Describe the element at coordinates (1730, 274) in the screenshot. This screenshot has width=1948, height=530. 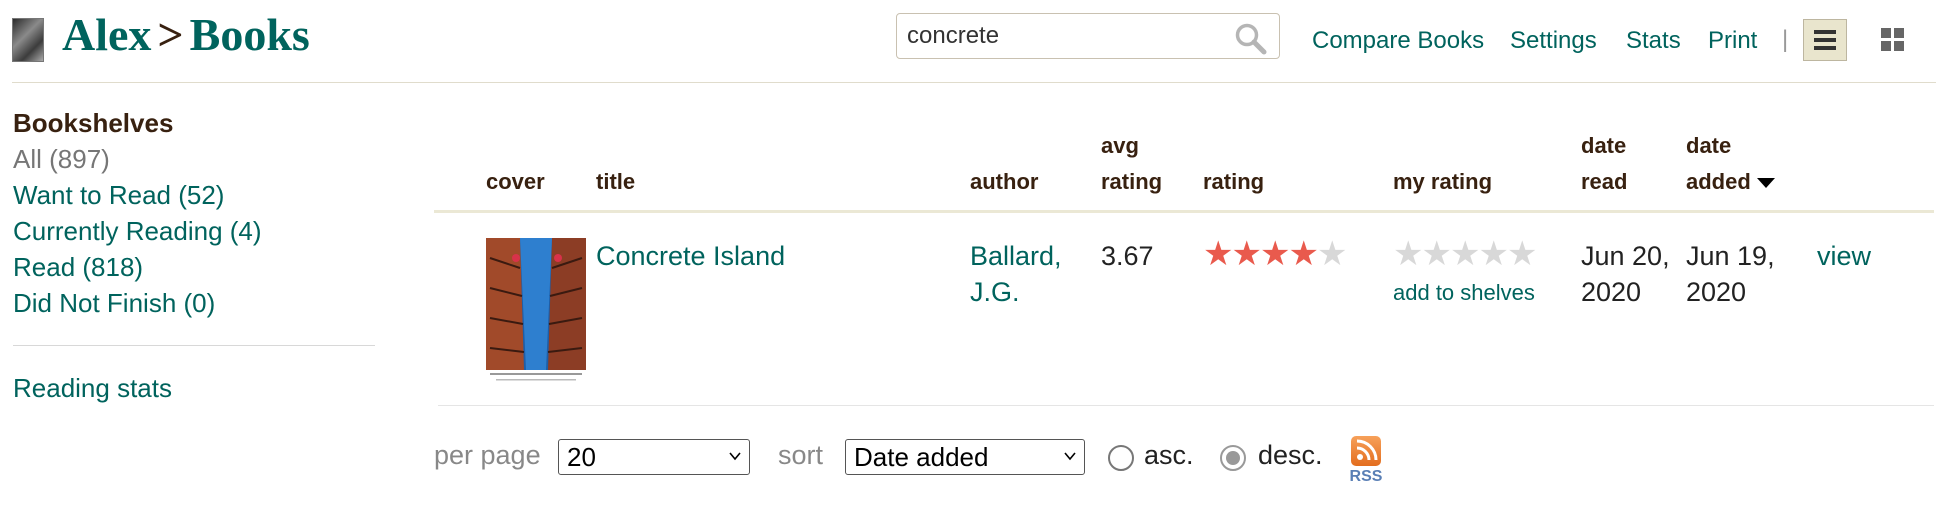
I see `date-added-value: Jun 19, 2020` at that location.